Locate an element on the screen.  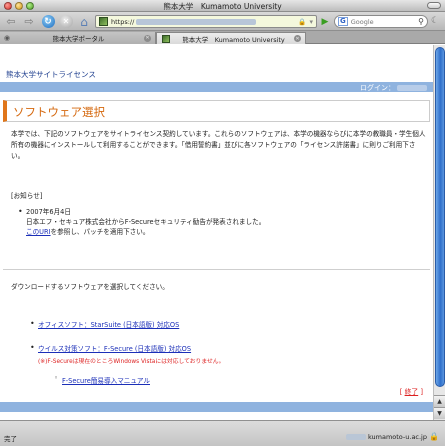
stop-icon: ✕ is located at coordinates (66, 21).